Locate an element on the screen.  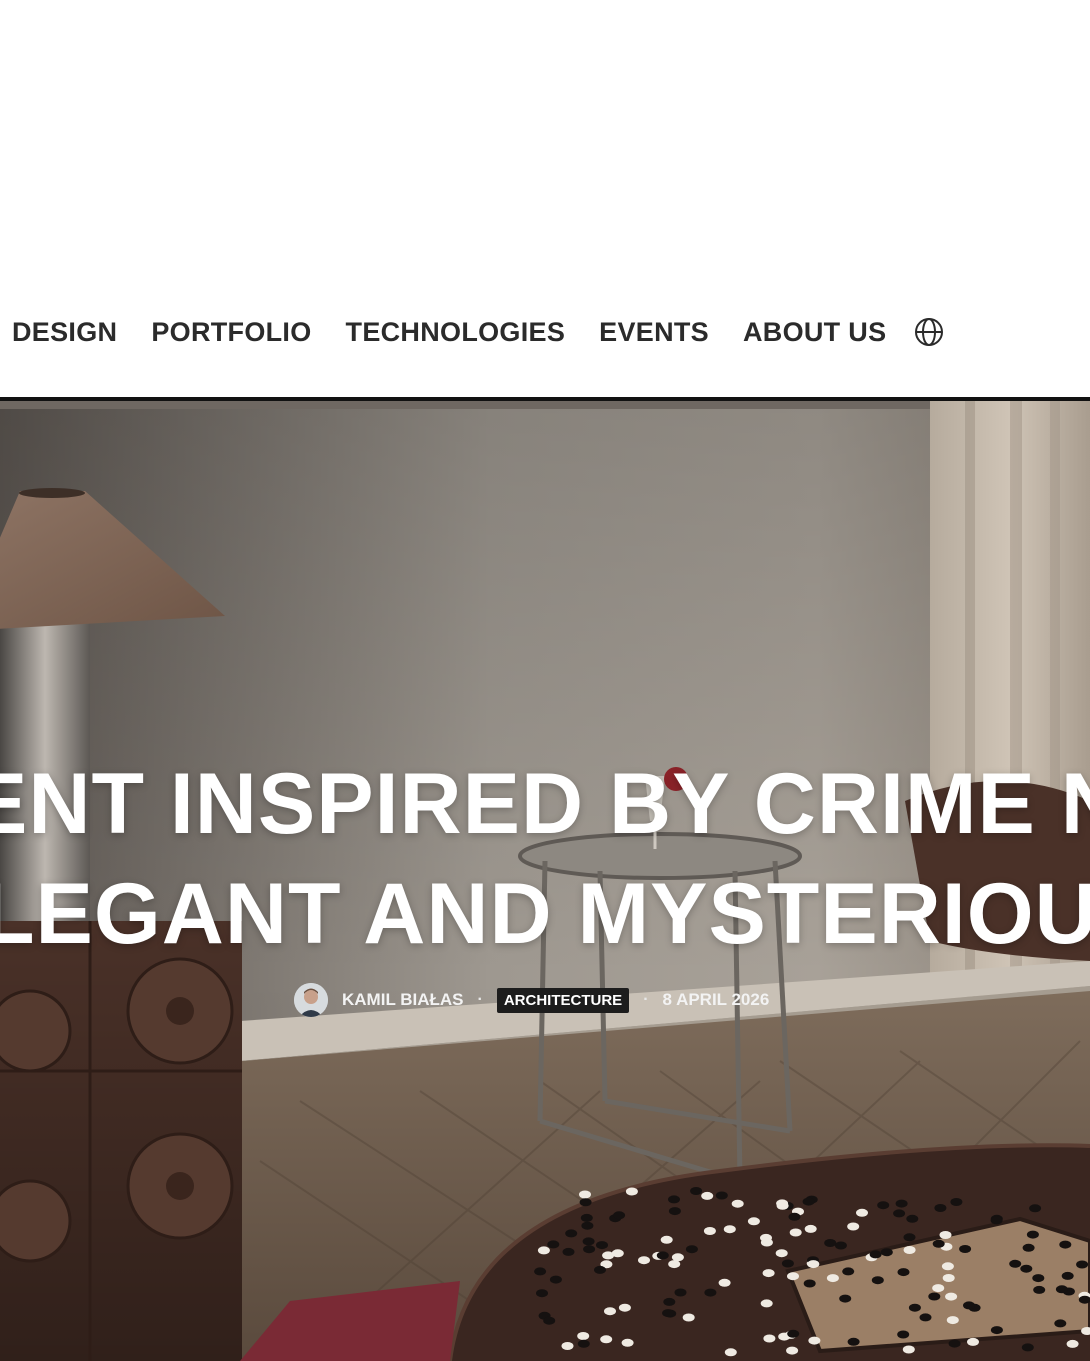
nav-item-portfolio: PORTFOLIO is located at coordinates (231, 332).